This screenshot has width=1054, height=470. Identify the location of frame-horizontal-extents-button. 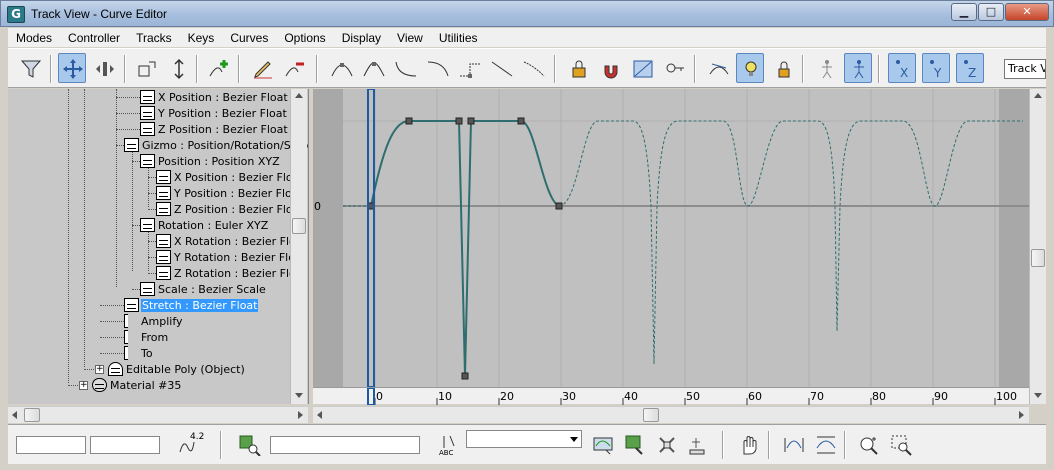
(792, 444).